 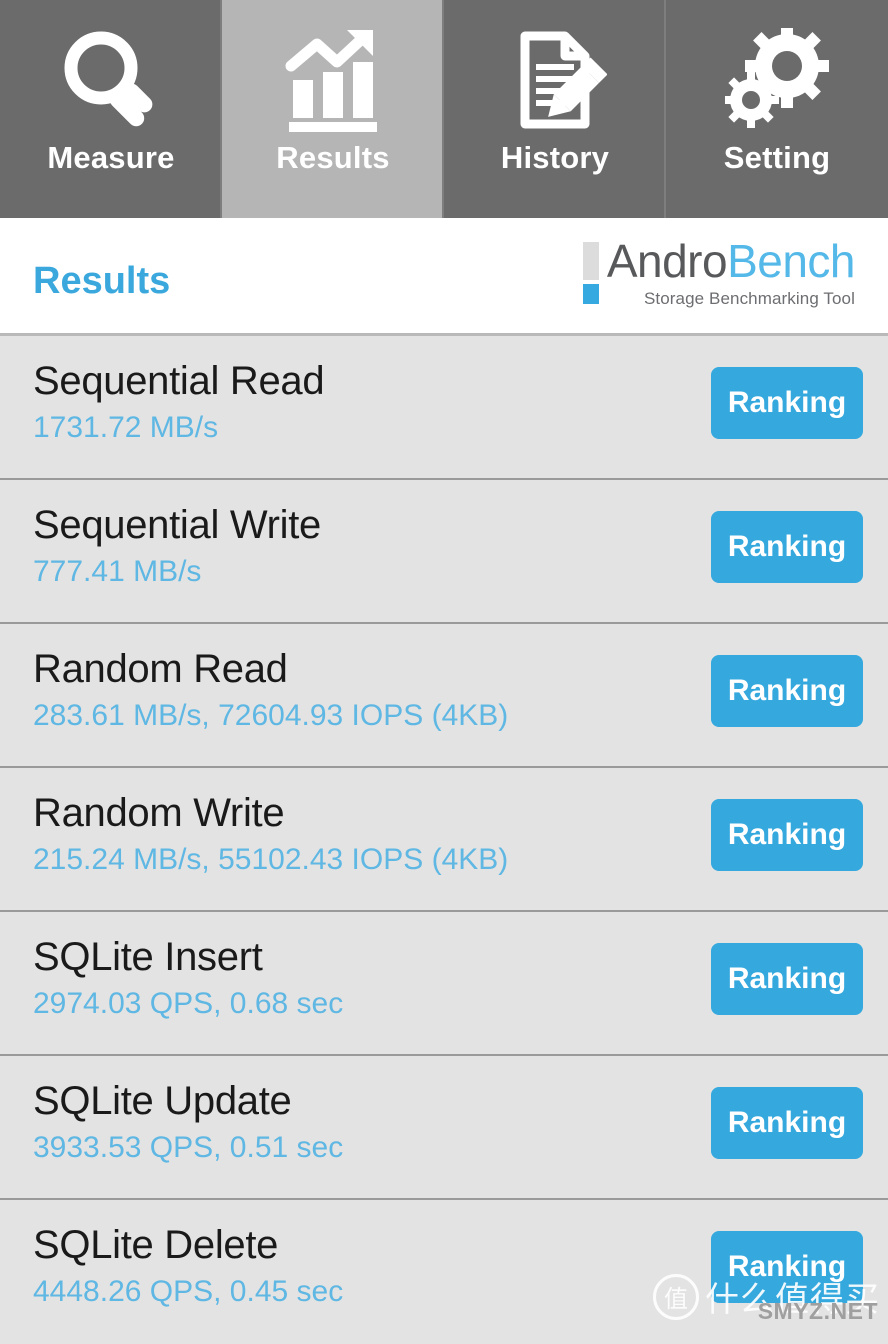 What do you see at coordinates (777, 80) in the screenshot?
I see `gears-icon` at bounding box center [777, 80].